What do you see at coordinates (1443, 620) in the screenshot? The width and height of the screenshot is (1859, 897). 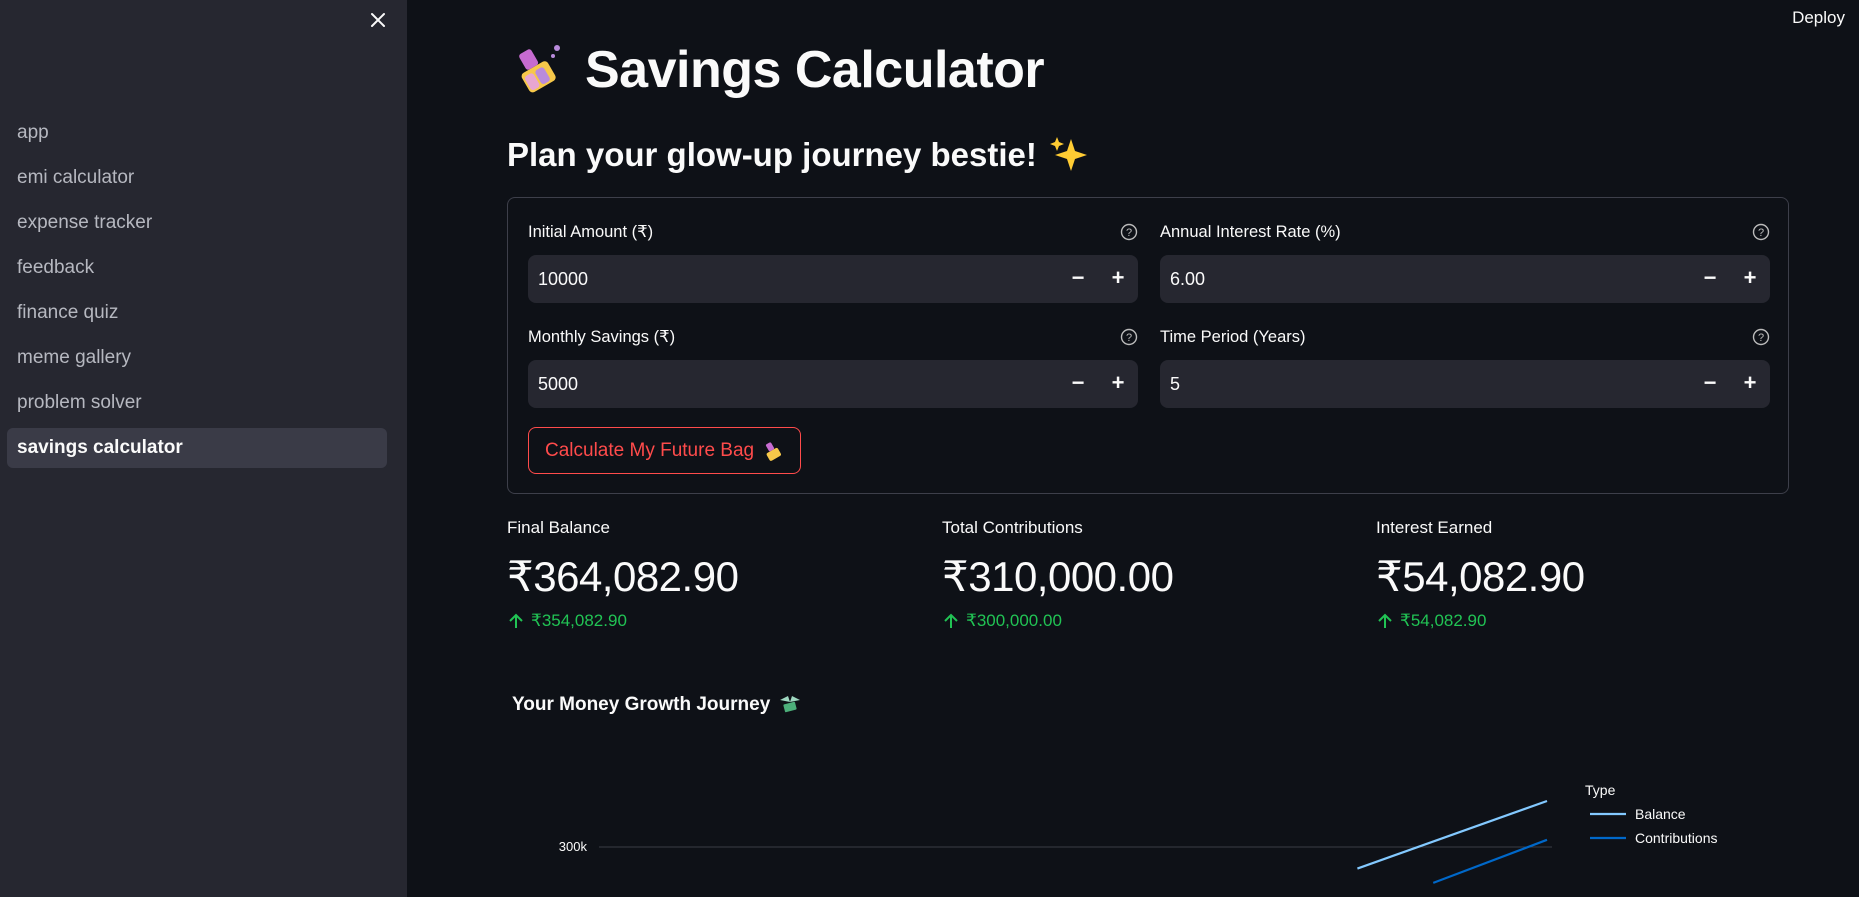 I see `metric-delta-value: ₹54,082.90` at bounding box center [1443, 620].